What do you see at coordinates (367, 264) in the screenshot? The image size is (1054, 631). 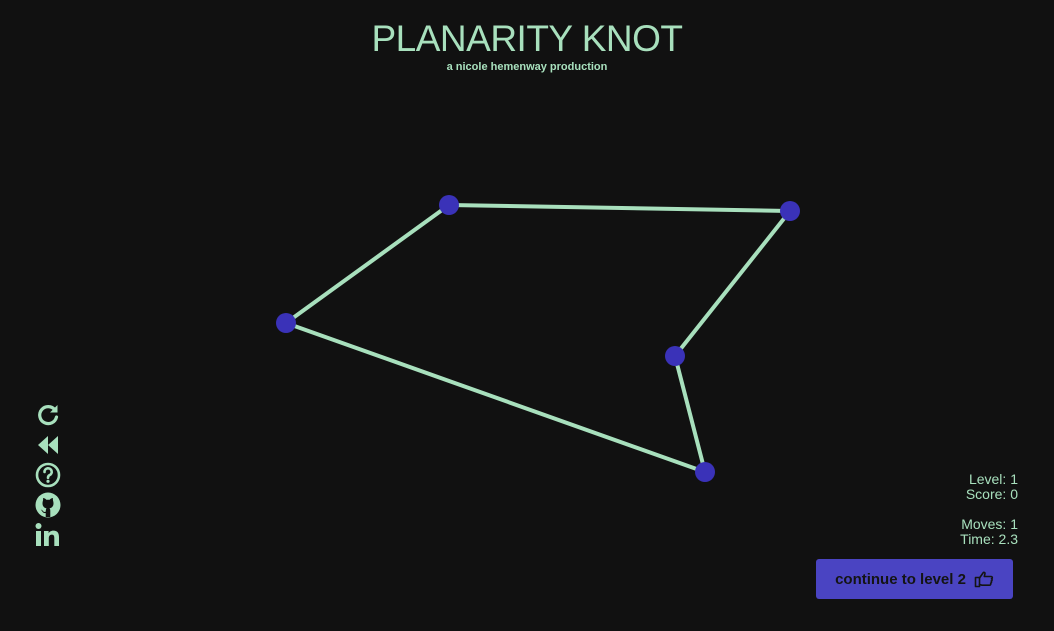 I see `graph-edge-n5-n1` at bounding box center [367, 264].